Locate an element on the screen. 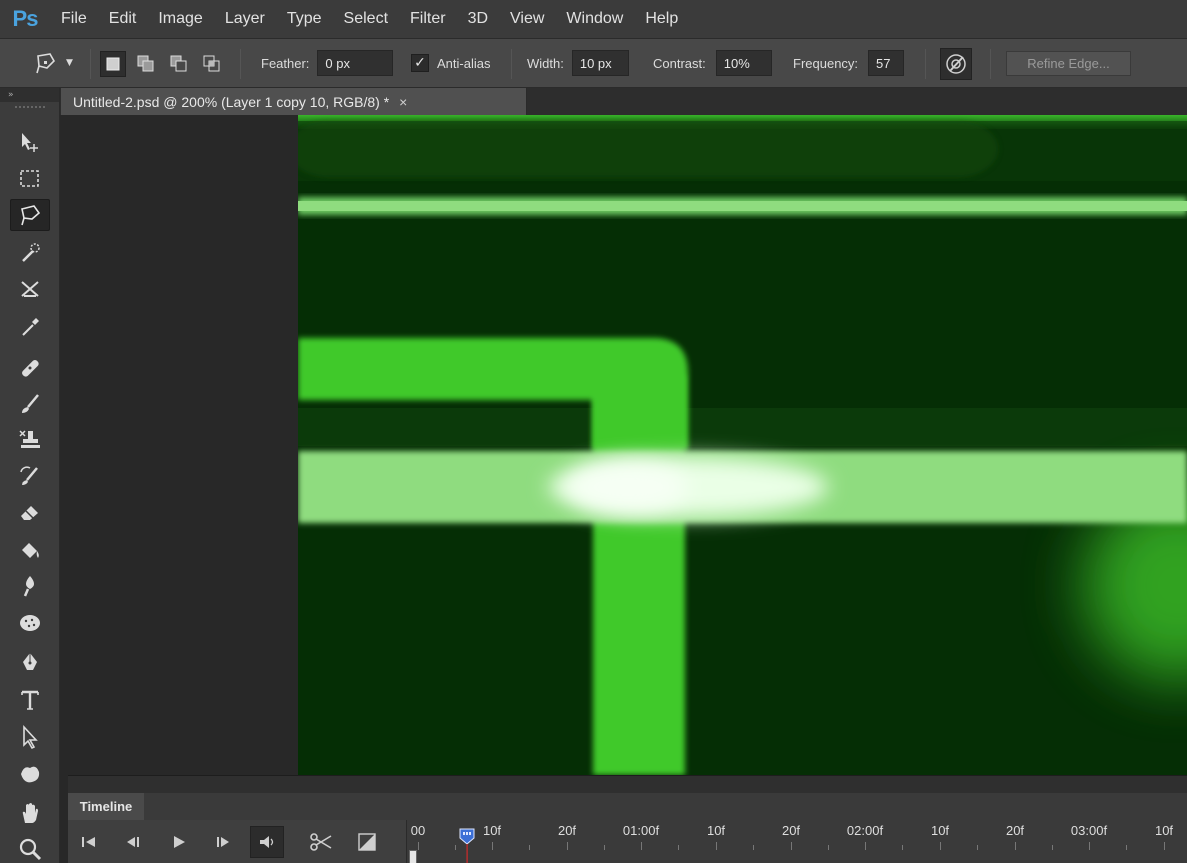 Image resolution: width=1187 pixels, height=863 pixels. contrast-label: Contrast: is located at coordinates (679, 63).